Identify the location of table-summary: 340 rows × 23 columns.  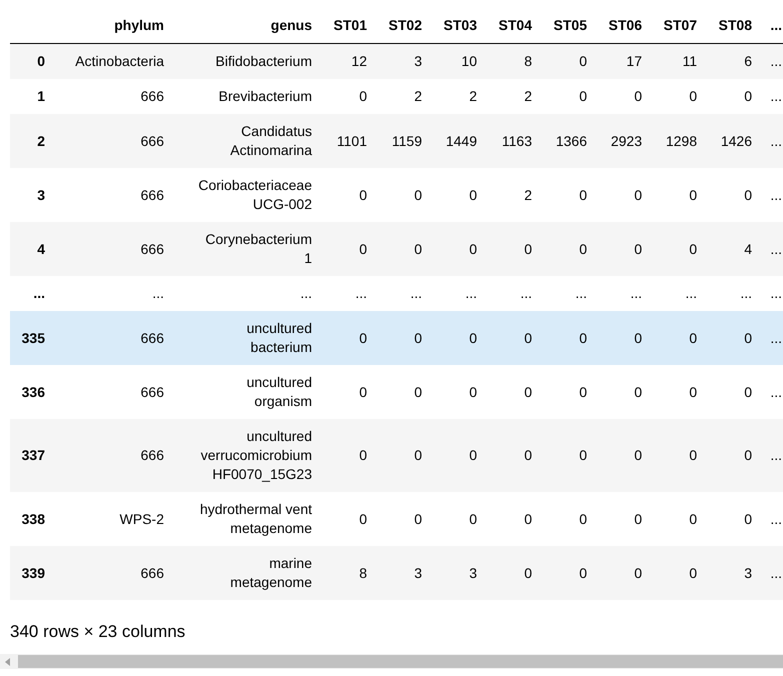
(98, 632).